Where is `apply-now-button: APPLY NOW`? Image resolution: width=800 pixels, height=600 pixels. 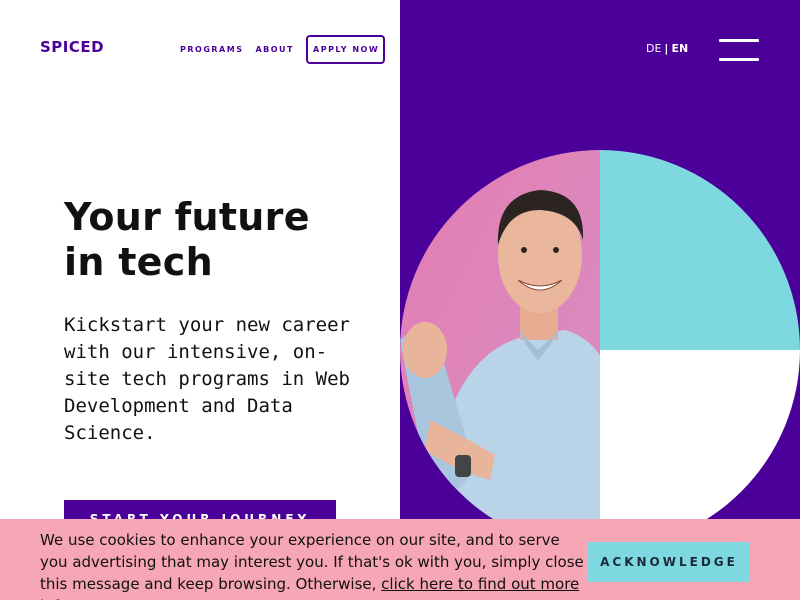 apply-now-button: APPLY NOW is located at coordinates (346, 49).